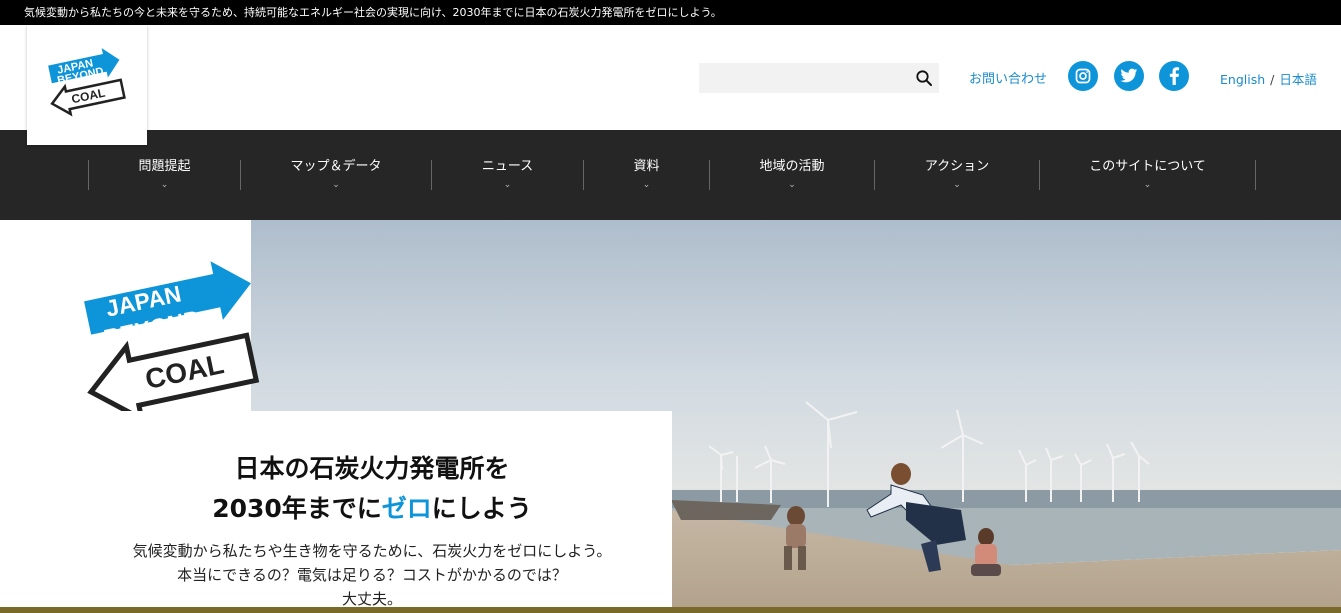  I want to click on hero-title: 日本の石炭火力発電所を 2030年までにゼロにしよう, so click(372, 489).